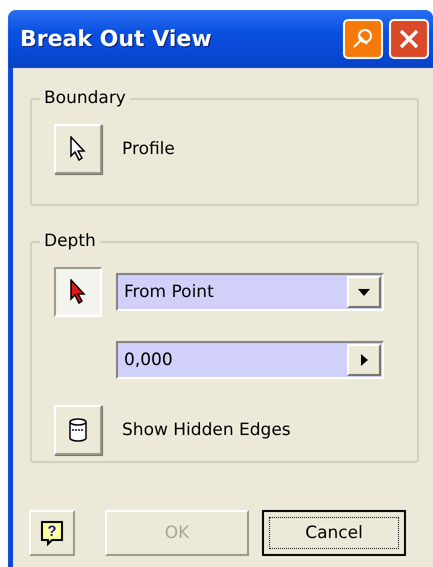  What do you see at coordinates (363, 39) in the screenshot?
I see `pin-button` at bounding box center [363, 39].